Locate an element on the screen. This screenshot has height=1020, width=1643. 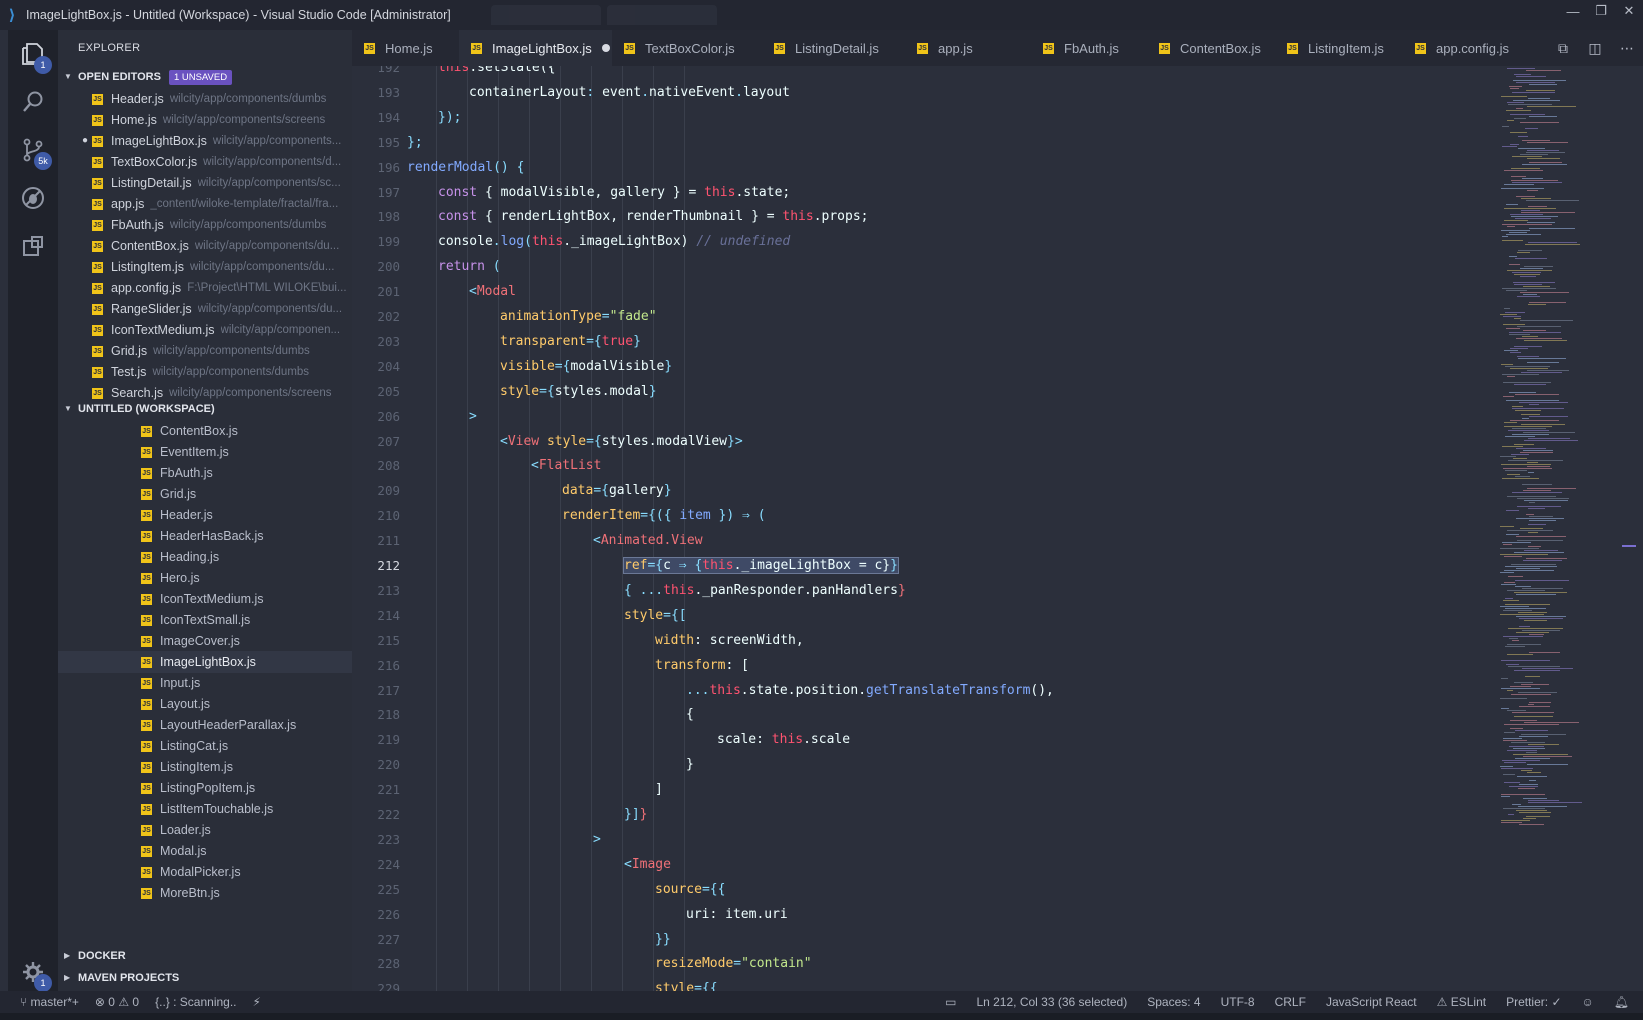
workspace-file-item: JS ImageCover.js is located at coordinates (205, 641).